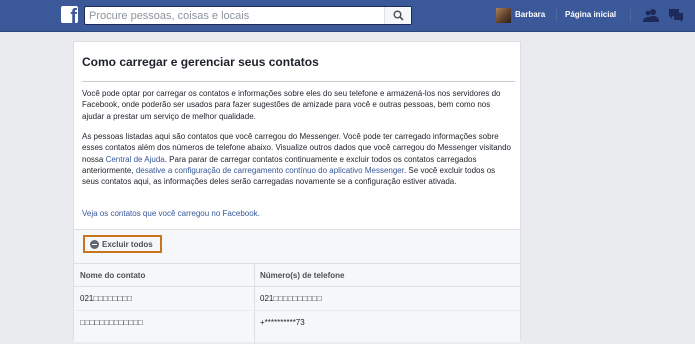 This screenshot has width=695, height=344. Describe the element at coordinates (135, 159) in the screenshot. I see `help-center-link: Central de Ajuda` at that location.